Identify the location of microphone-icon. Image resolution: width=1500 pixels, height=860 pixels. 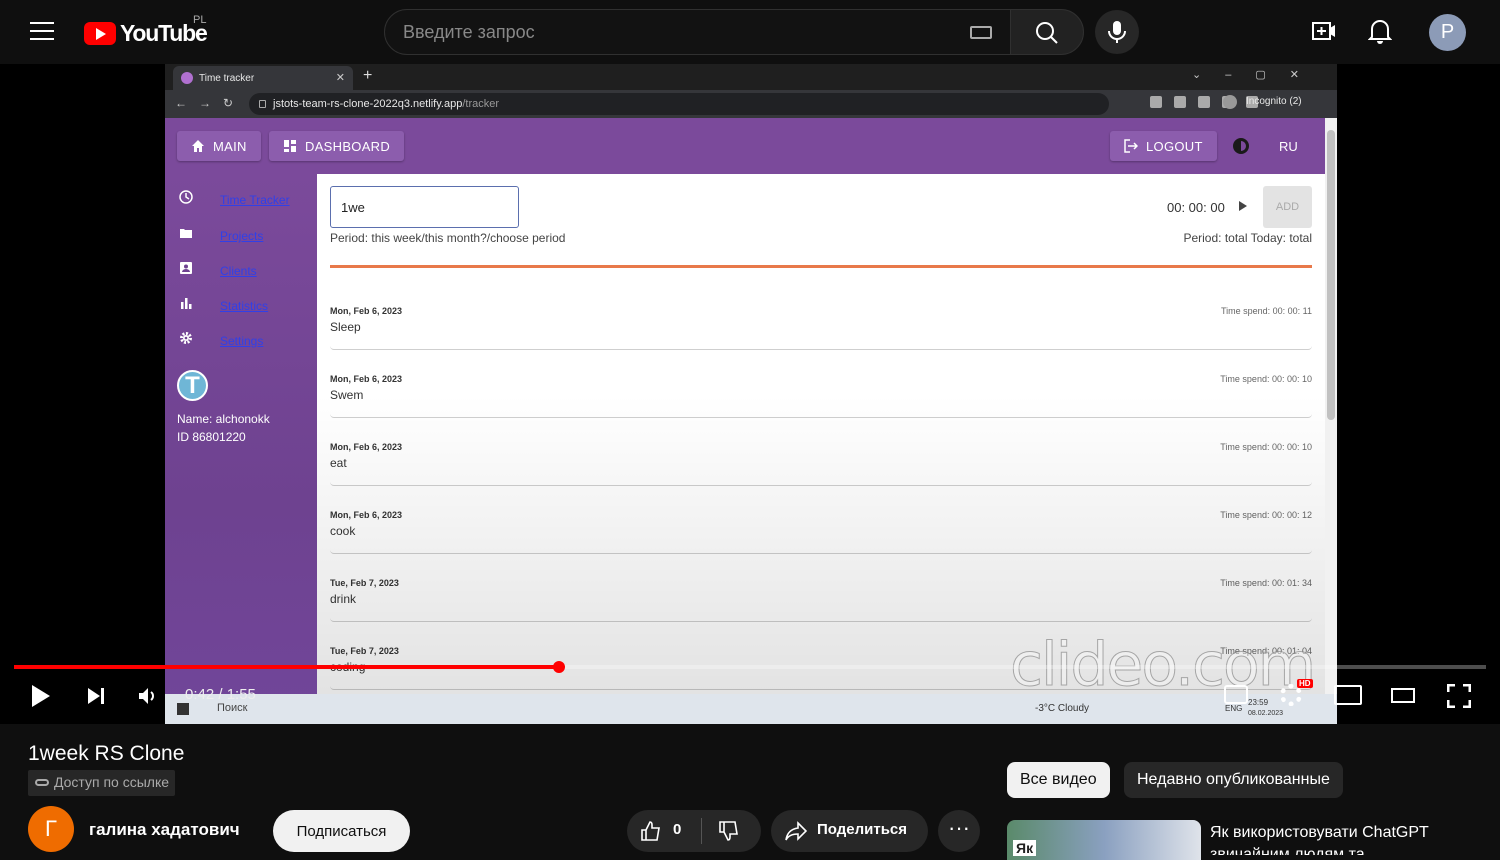
(1117, 32).